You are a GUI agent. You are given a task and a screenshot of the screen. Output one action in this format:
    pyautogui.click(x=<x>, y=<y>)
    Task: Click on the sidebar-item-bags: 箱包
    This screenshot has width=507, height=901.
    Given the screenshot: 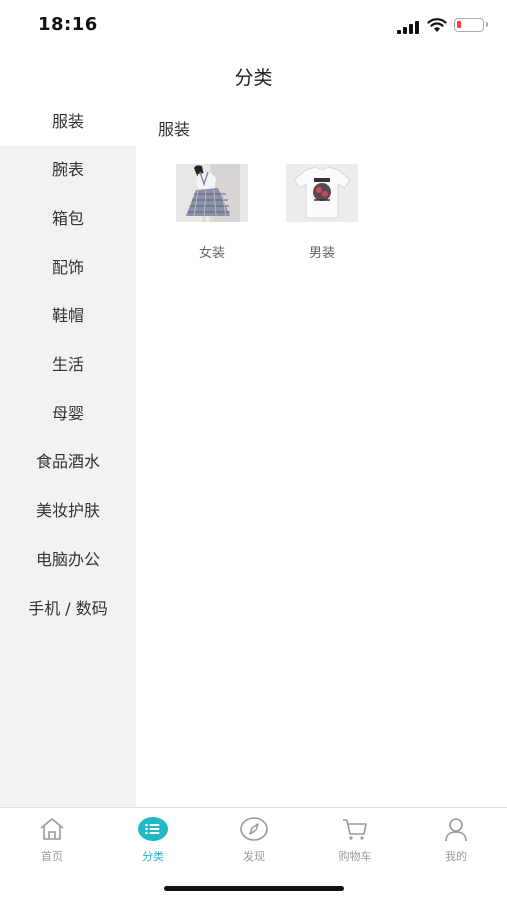 What is the action you would take?
    pyautogui.click(x=68, y=219)
    